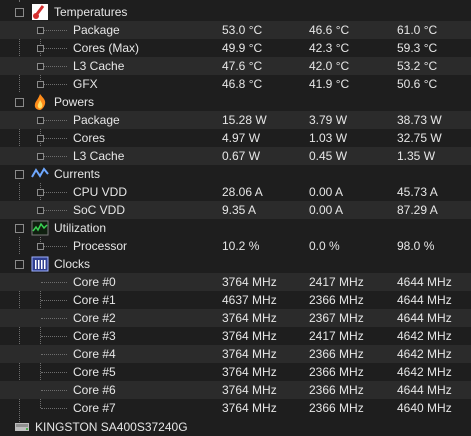  What do you see at coordinates (417, 192) in the screenshot?
I see `maximum-value: 45.73 A` at bounding box center [417, 192].